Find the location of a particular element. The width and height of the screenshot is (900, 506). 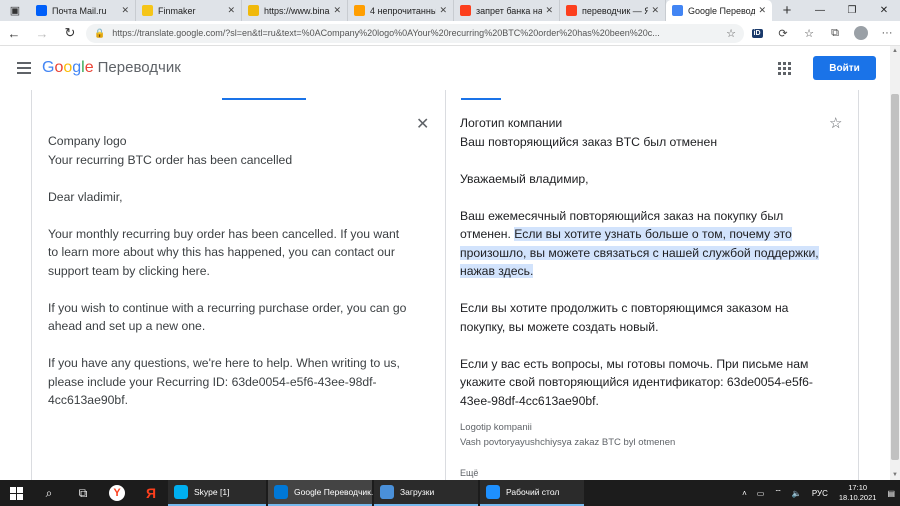

taskbar-app-label: Skype [1] is located at coordinates (212, 492).